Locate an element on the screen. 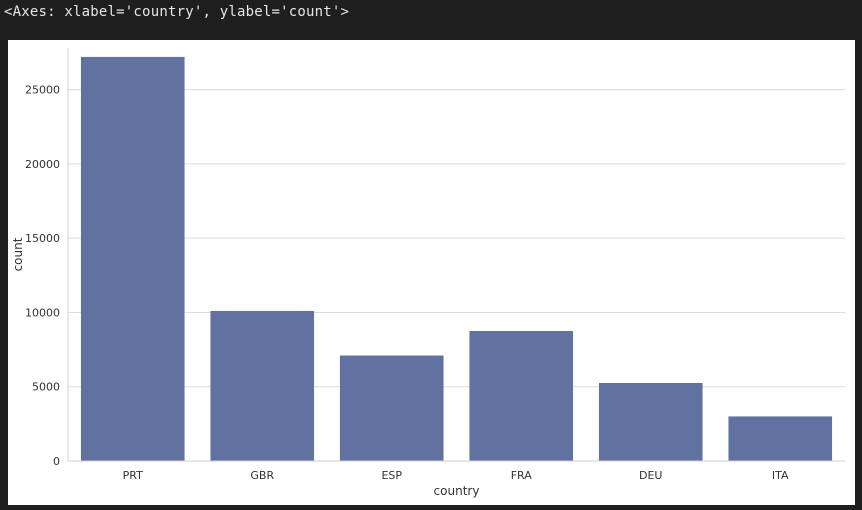 The height and width of the screenshot is (510, 862). bar-prt is located at coordinates (132, 259).